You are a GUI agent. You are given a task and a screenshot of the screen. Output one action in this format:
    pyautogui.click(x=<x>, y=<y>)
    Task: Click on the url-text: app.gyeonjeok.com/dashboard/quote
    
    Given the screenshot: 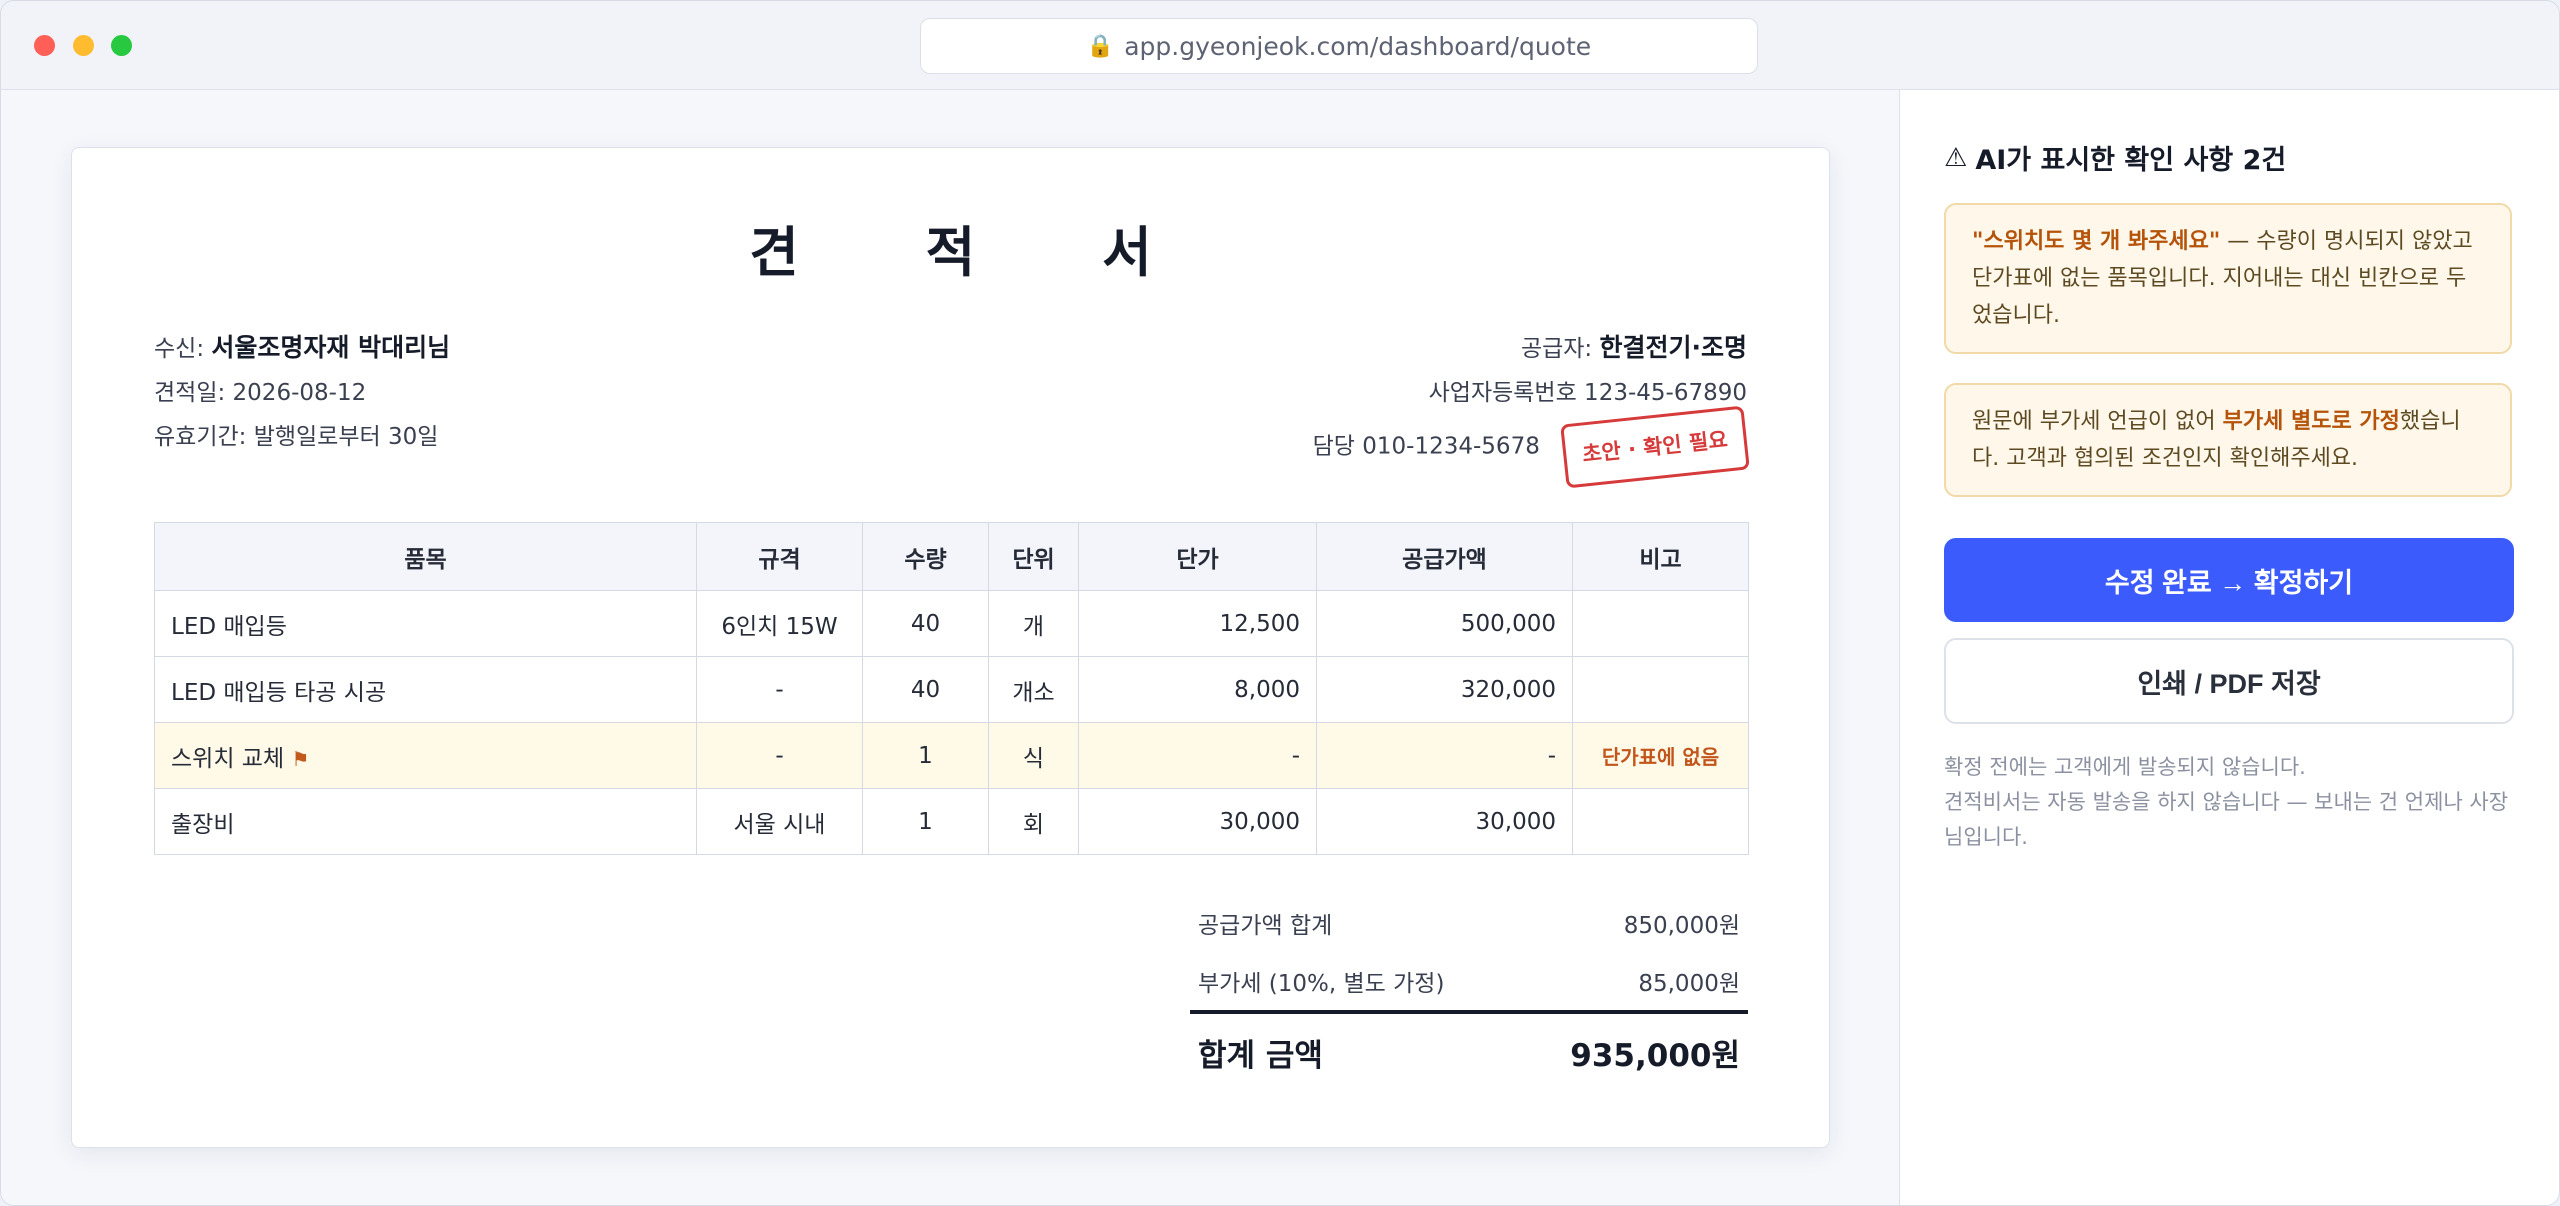 What is the action you would take?
    pyautogui.click(x=1358, y=46)
    